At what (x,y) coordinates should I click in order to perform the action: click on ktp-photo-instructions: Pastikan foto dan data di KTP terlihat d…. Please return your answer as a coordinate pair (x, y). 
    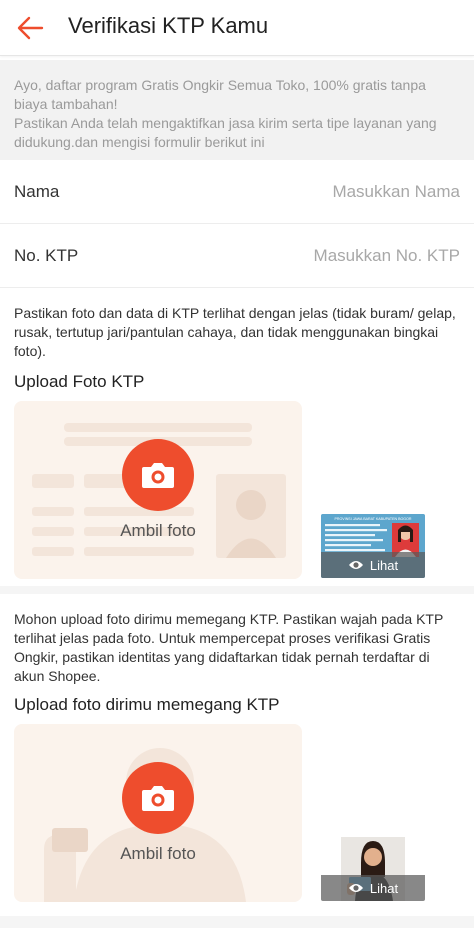
    Looking at the image, I should click on (235, 332).